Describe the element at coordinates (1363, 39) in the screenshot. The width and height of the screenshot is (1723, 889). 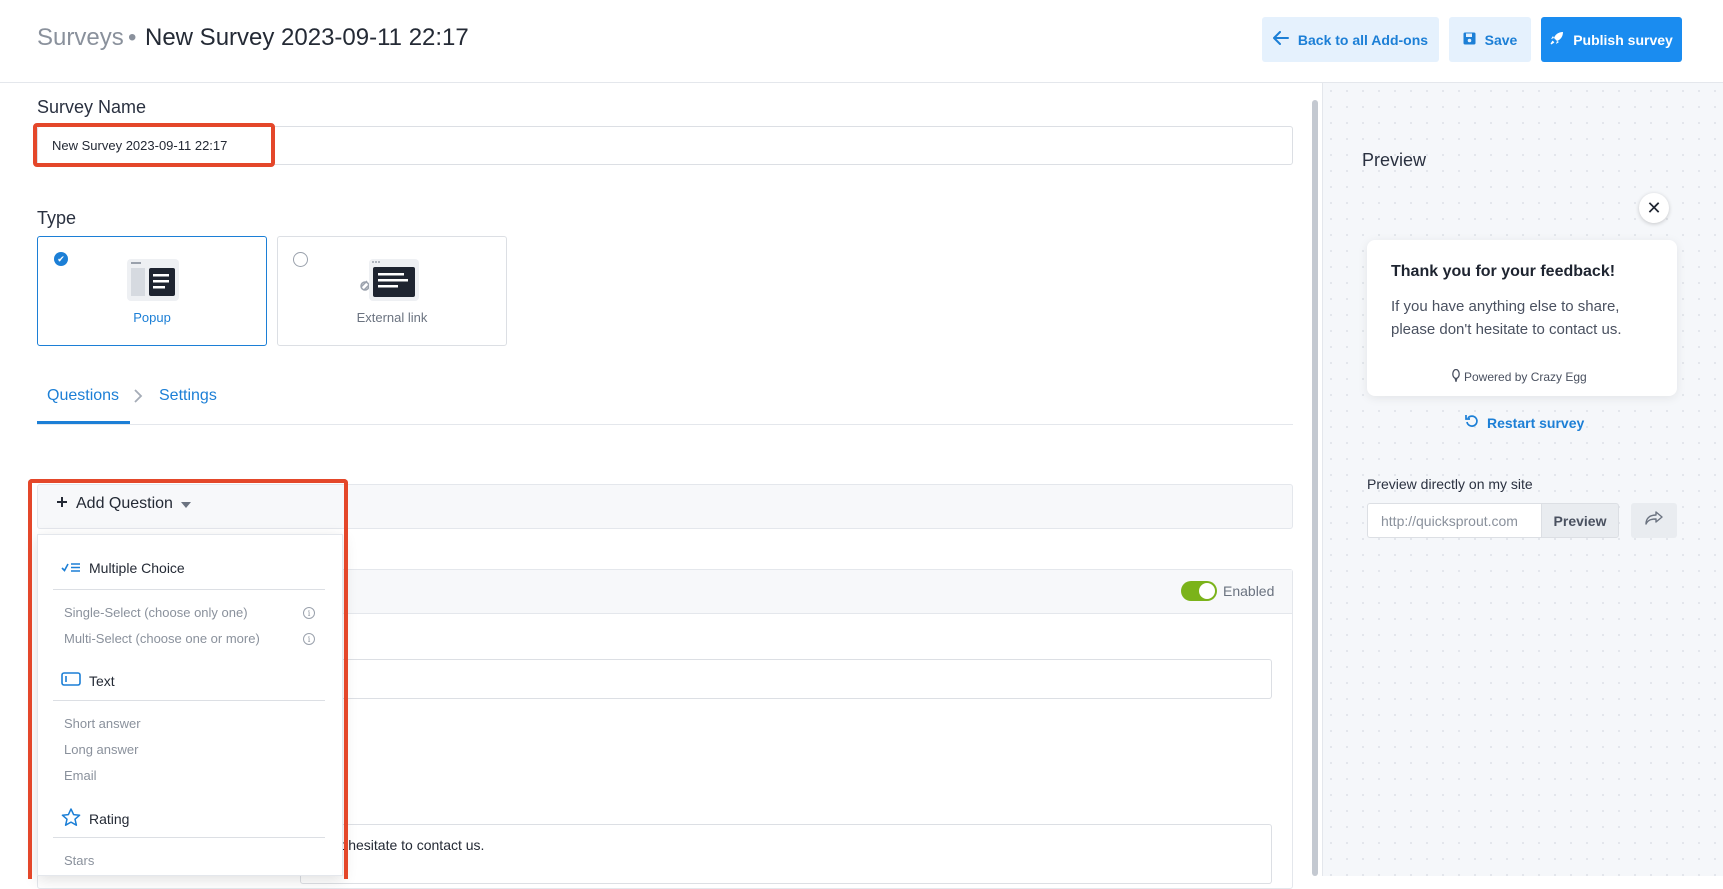
I see `back-to-addons-label: Back to all Add-ons` at that location.